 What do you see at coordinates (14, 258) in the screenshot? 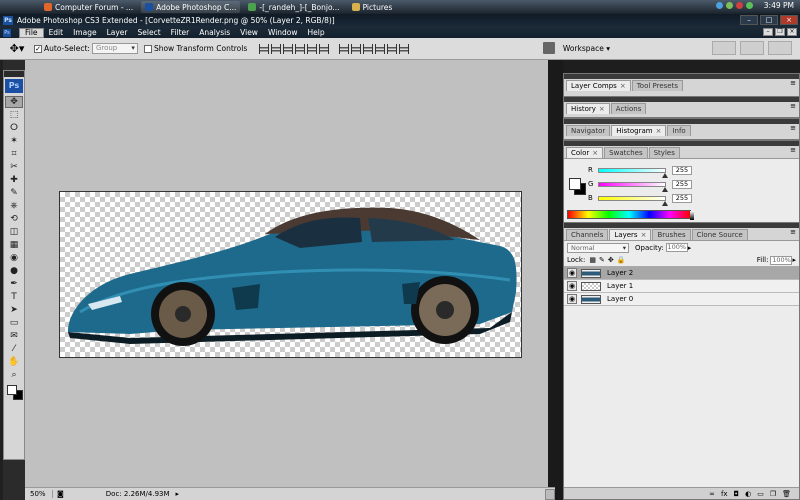
I see `blur-tool-icon: ◉` at bounding box center [14, 258].